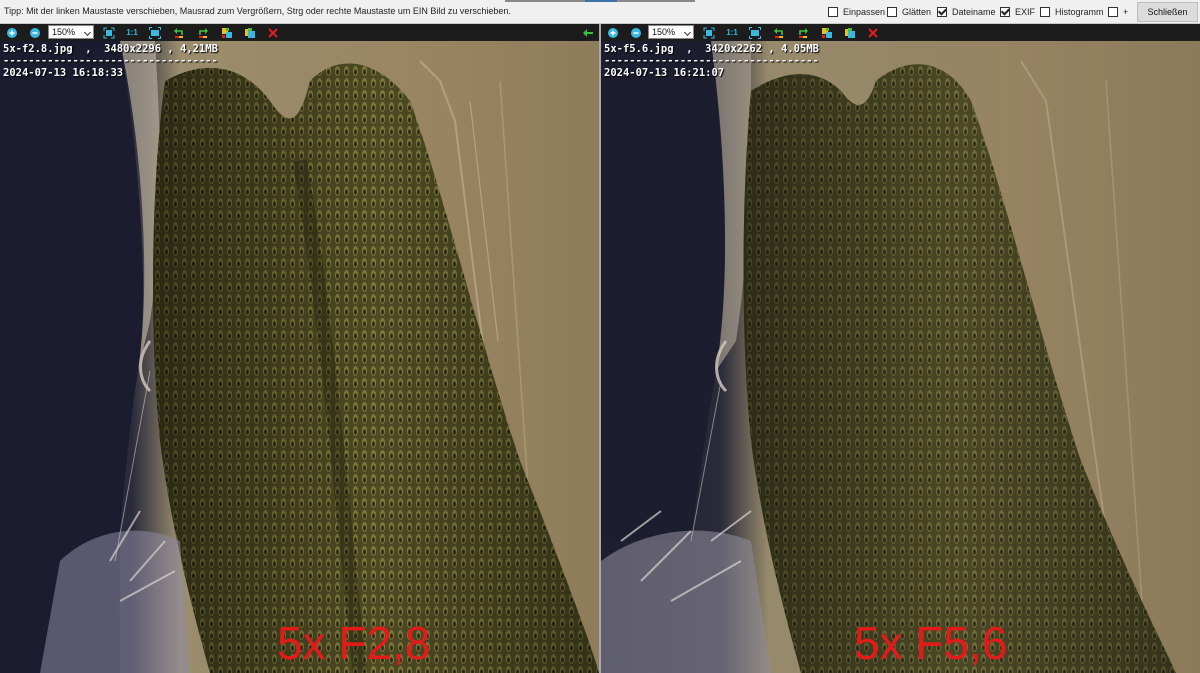 The image size is (1200, 673). I want to click on option-histogramm: Histogramm, so click(1072, 12).